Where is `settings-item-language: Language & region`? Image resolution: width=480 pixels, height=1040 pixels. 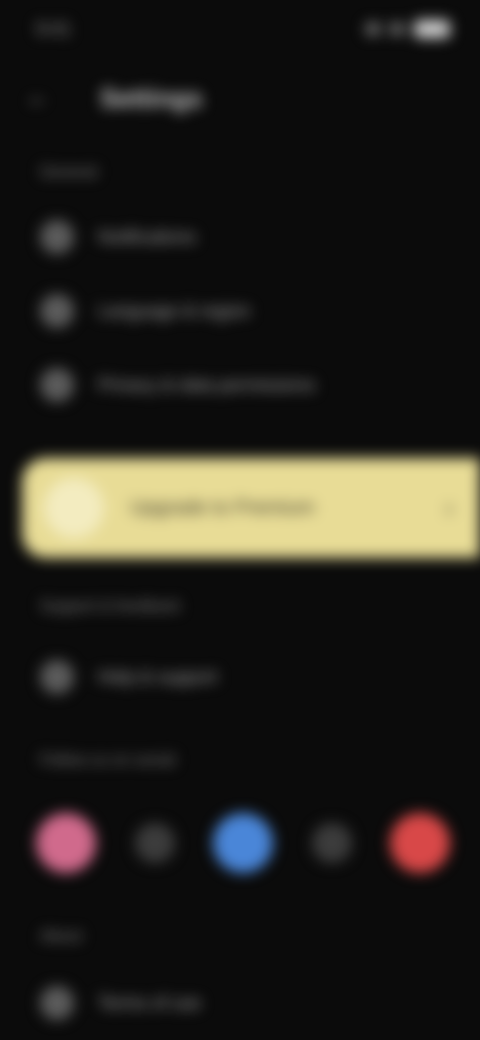
settings-item-language: Language & region is located at coordinates (245, 311).